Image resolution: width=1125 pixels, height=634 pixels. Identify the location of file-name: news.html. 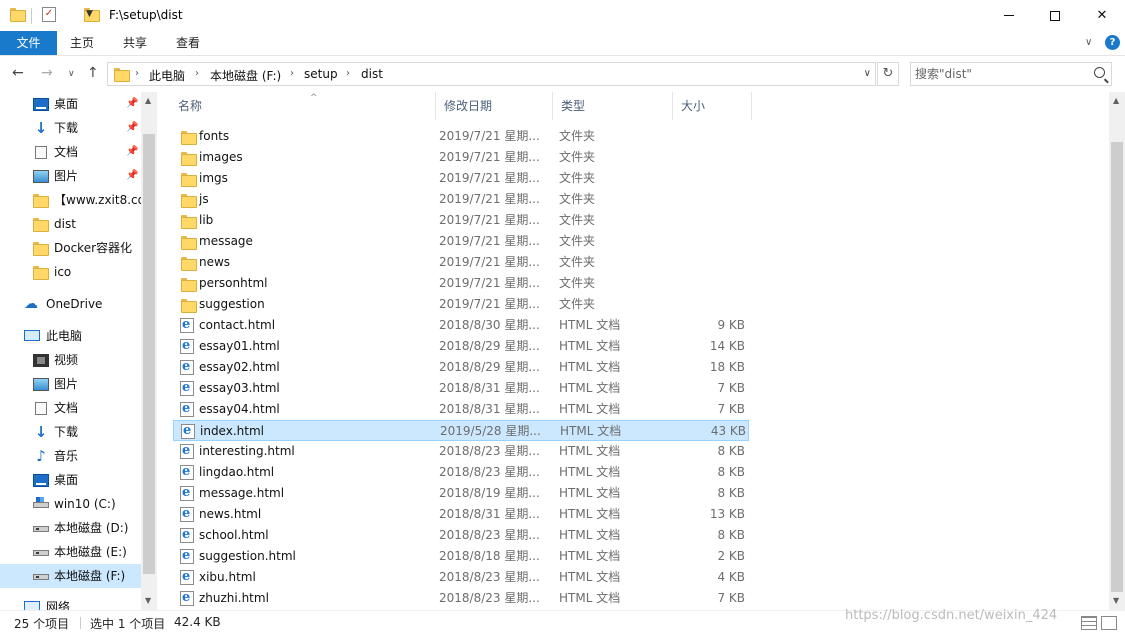
(230, 514).